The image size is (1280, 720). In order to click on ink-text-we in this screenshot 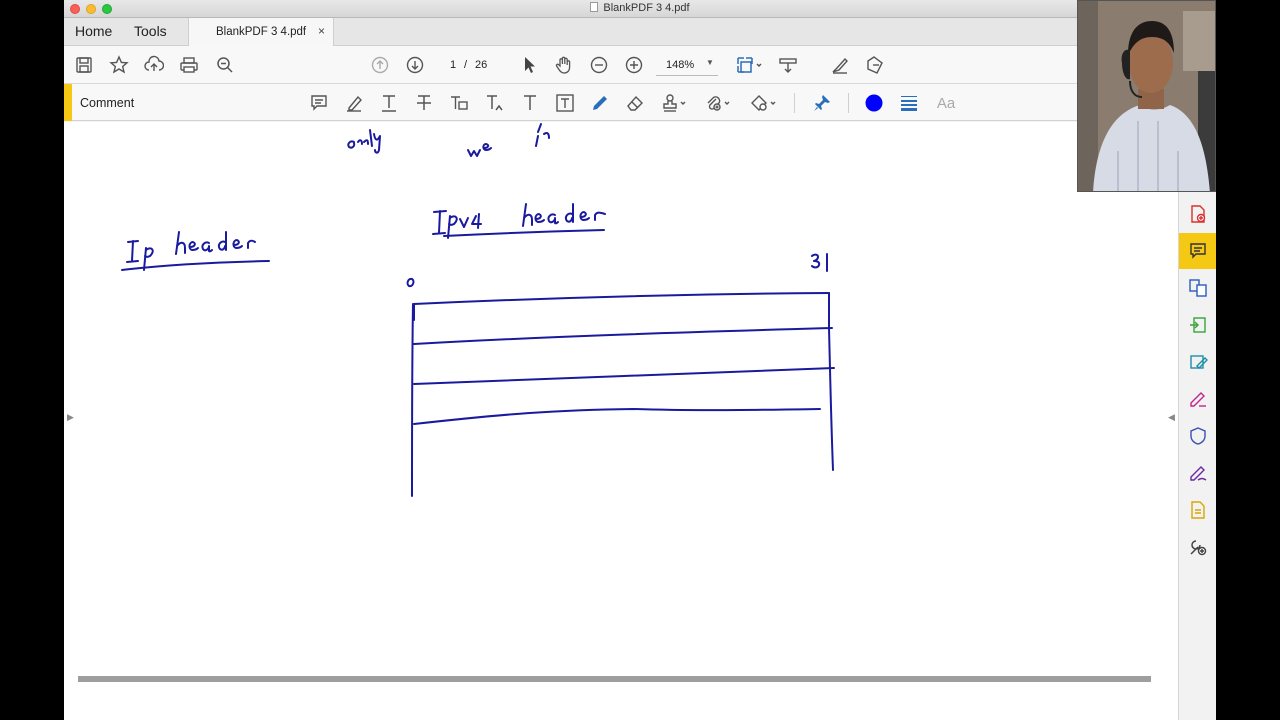, I will do `click(508, 140)`.